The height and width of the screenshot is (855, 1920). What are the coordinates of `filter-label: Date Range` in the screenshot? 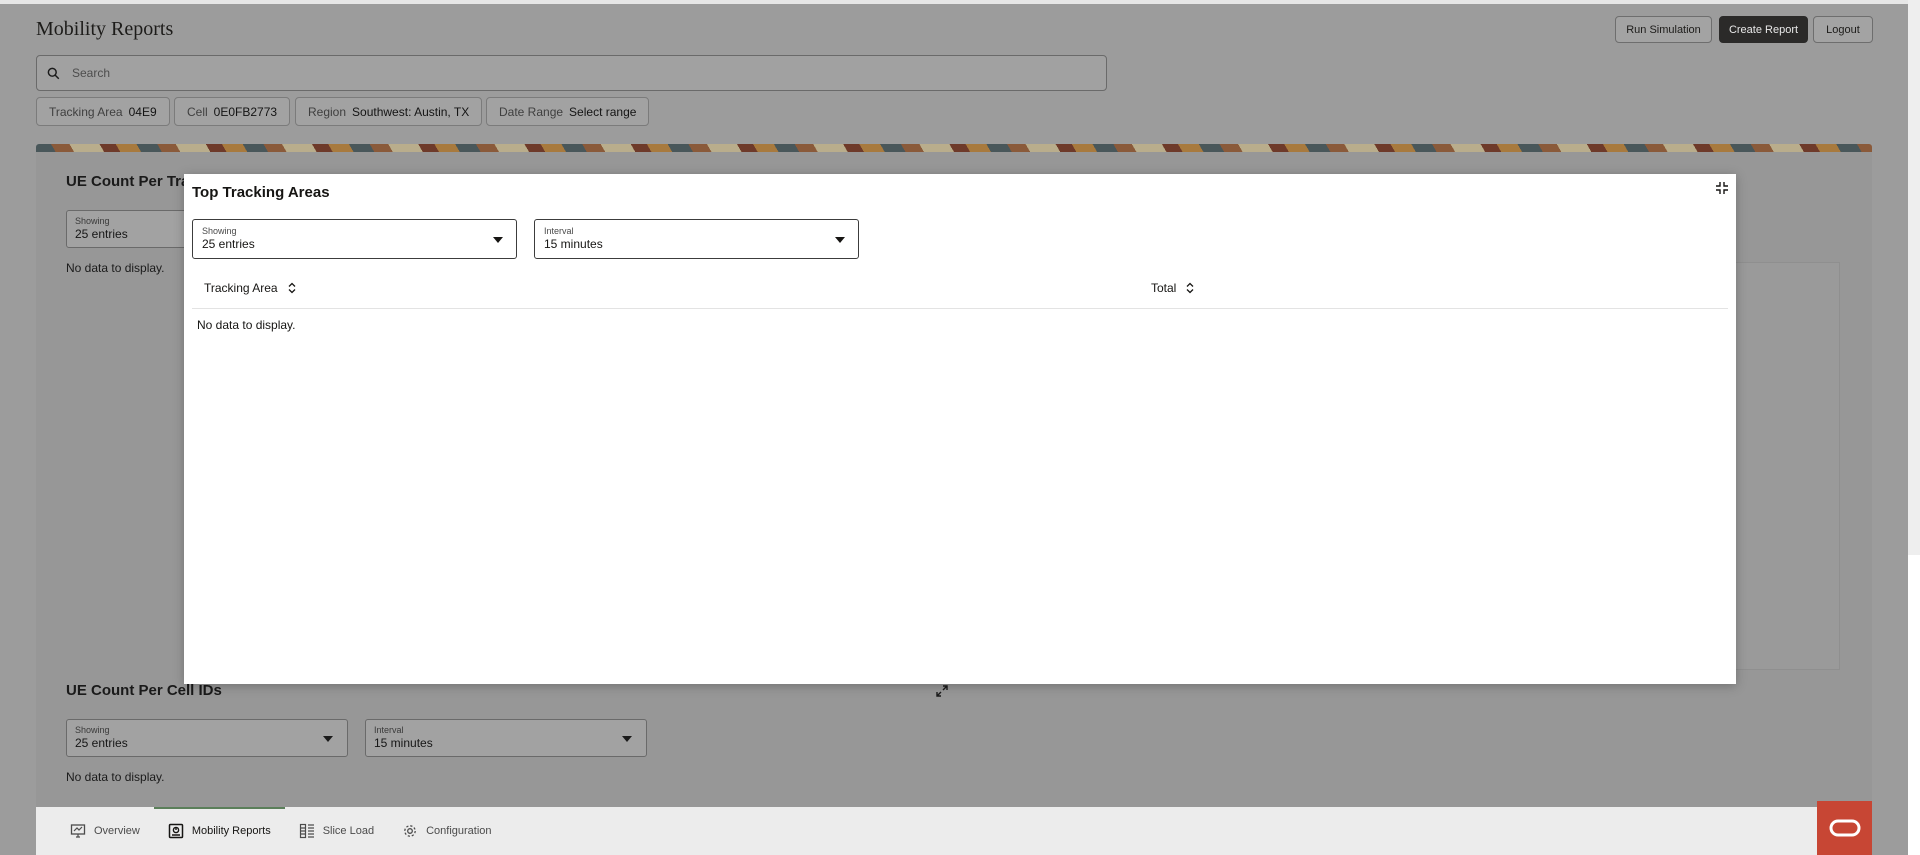 It's located at (531, 111).